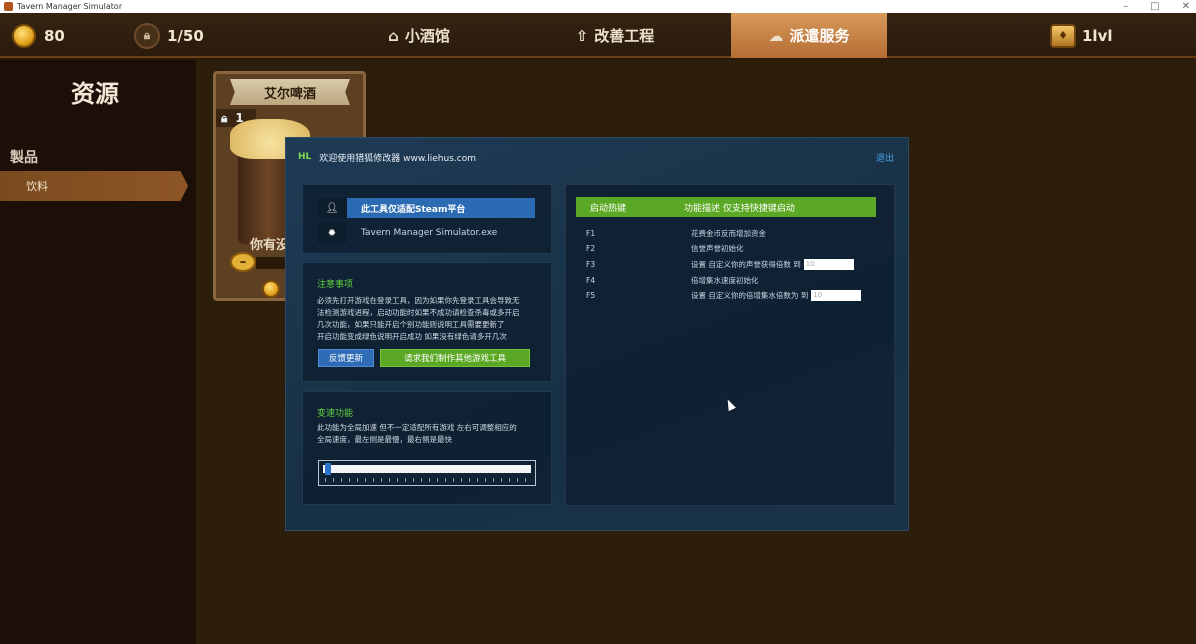 The image size is (1196, 644). Describe the element at coordinates (739, 208) in the screenshot. I see `hotkey-header-desc: 功能描述 仅支持快捷键启动` at that location.